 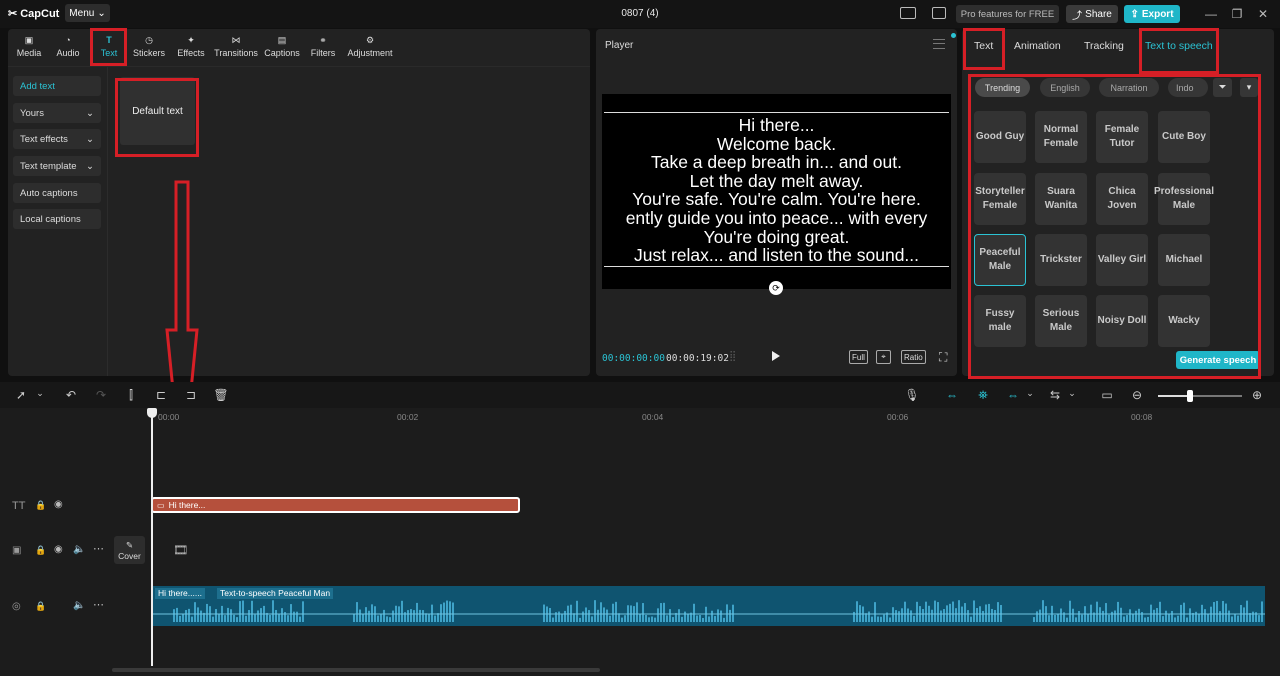 What do you see at coordinates (161, 395) in the screenshot?
I see `split-left-icon: ⊏` at bounding box center [161, 395].